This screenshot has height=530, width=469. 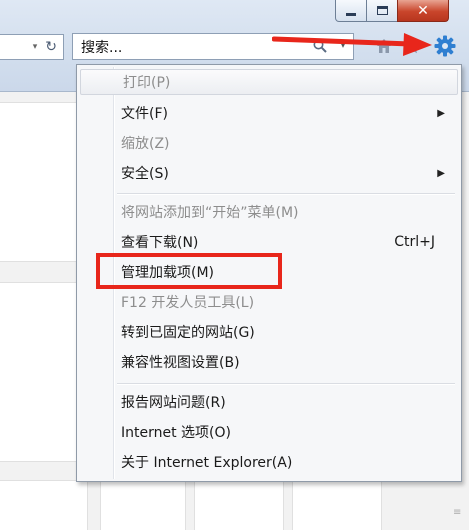 I want to click on menu-item-safety: 安全(S) ▶, so click(x=269, y=173).